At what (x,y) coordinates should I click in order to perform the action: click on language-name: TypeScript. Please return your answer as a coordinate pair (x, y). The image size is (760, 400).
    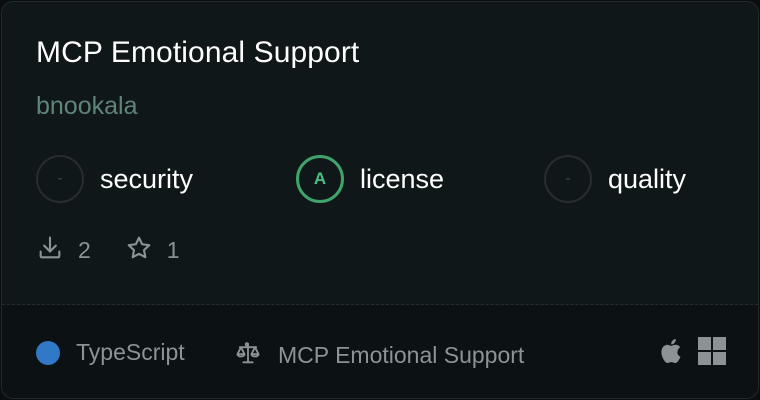
    Looking at the image, I should click on (130, 352).